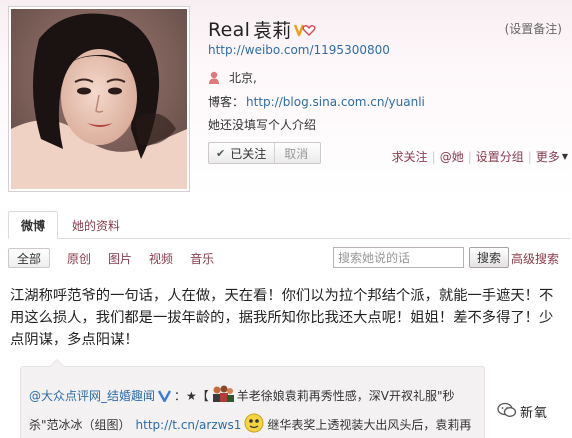 The image size is (572, 438). I want to click on watermark-text: 新氧, so click(534, 413).